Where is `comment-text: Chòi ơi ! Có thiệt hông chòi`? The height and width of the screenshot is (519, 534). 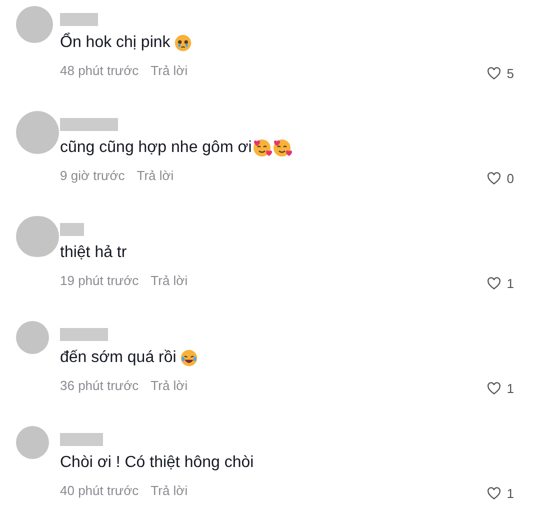
comment-text: Chòi ơi ! Có thiệt hông chòi is located at coordinates (157, 463).